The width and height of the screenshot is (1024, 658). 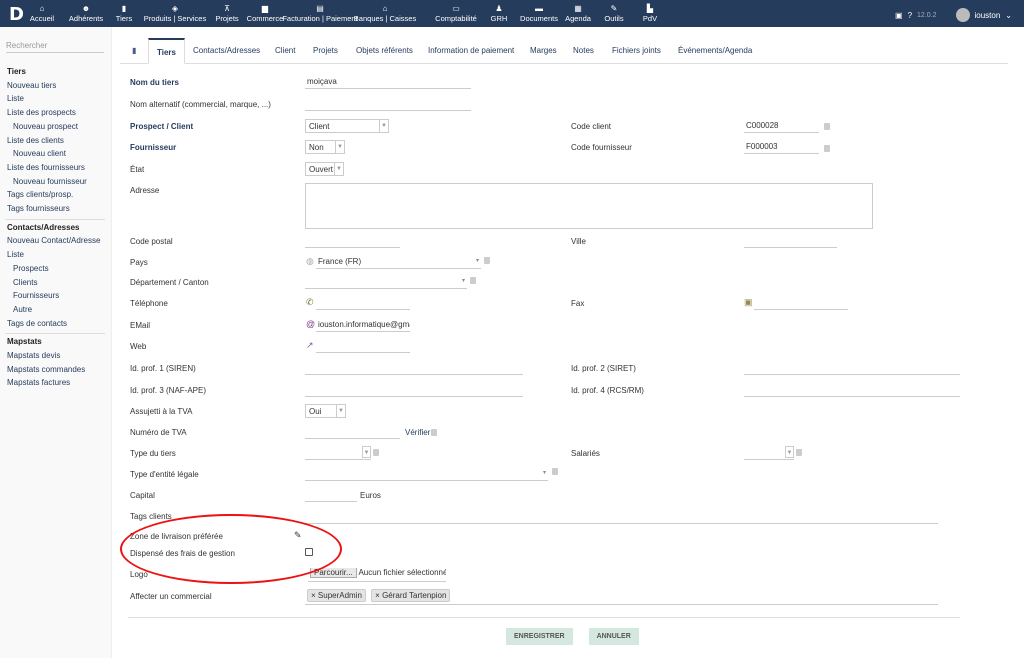 What do you see at coordinates (347, 126) in the screenshot?
I see `prospect-select: Client ▼` at bounding box center [347, 126].